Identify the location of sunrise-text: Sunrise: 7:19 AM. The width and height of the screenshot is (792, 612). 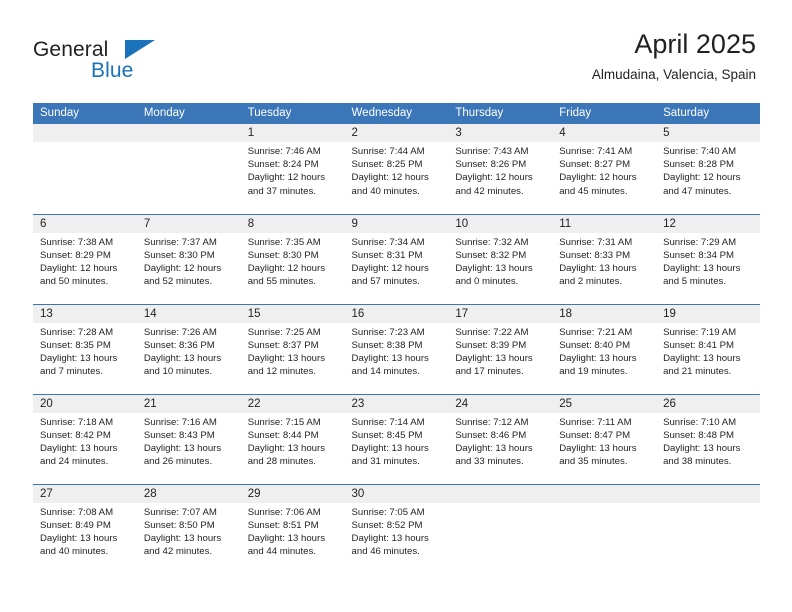
(700, 332).